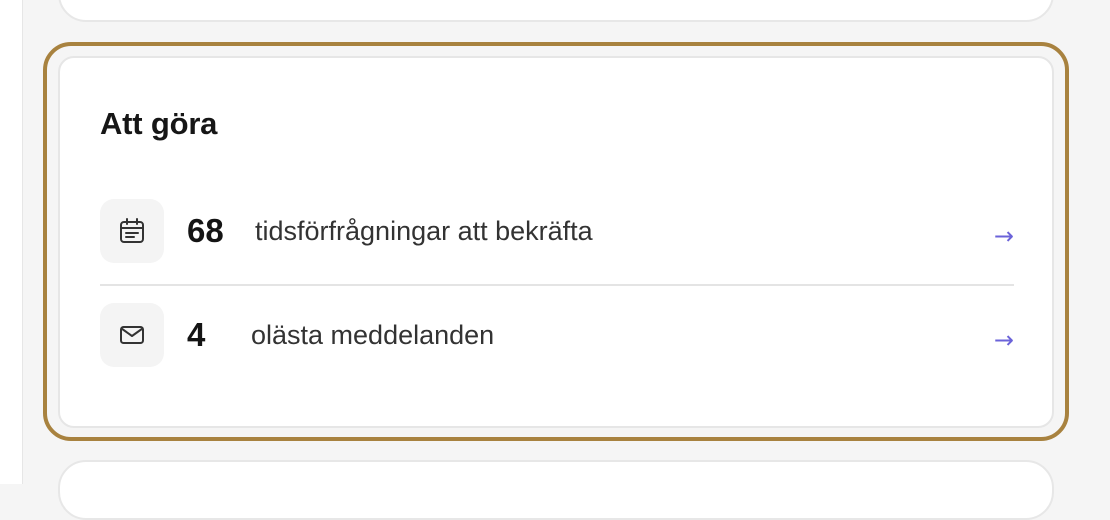  What do you see at coordinates (556, 11) in the screenshot?
I see `previous-card` at bounding box center [556, 11].